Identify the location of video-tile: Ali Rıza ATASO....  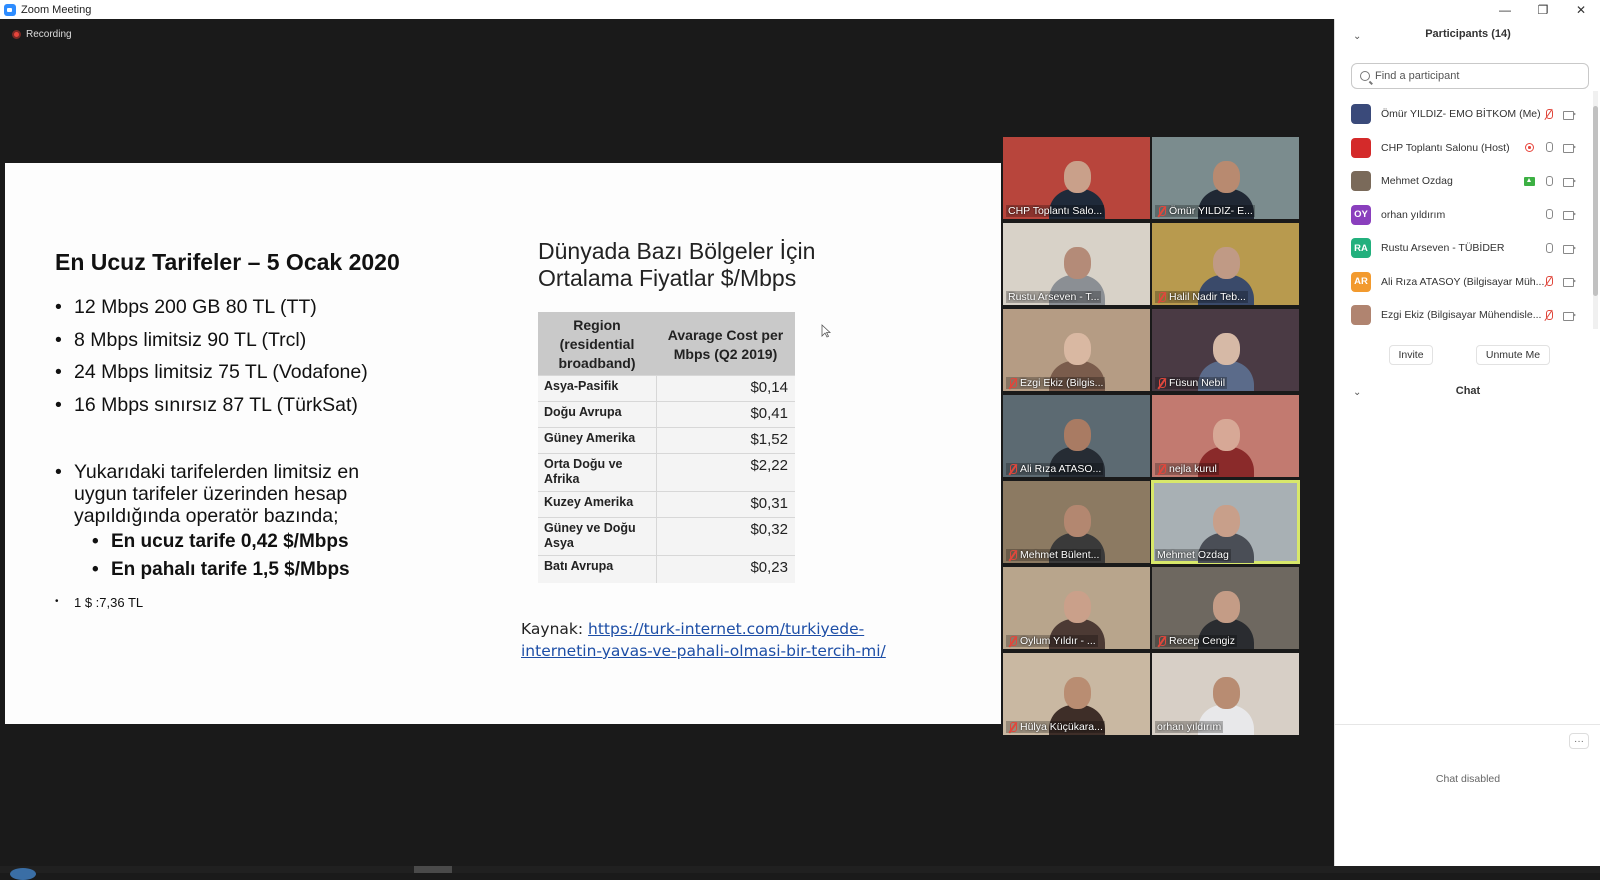
(1076, 436).